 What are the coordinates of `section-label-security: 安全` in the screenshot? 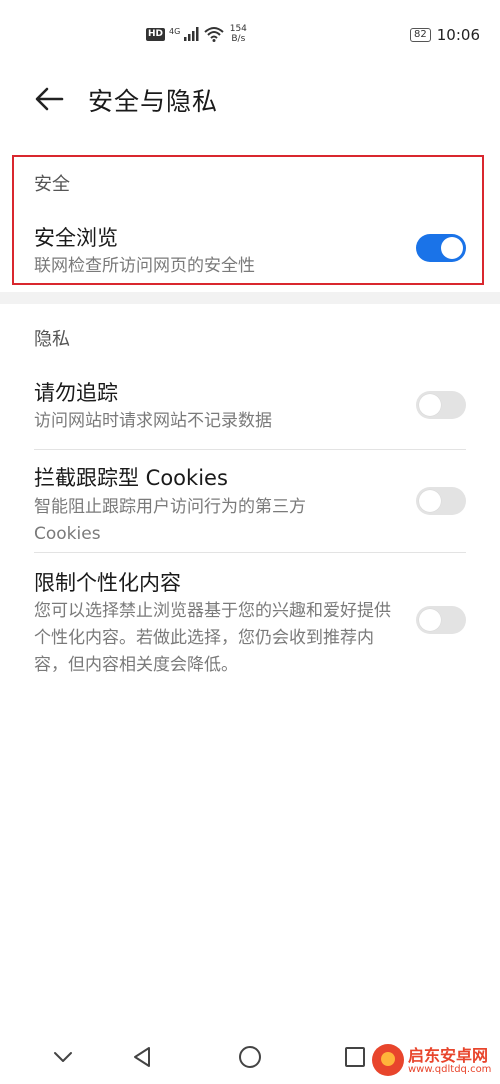 It's located at (52, 184).